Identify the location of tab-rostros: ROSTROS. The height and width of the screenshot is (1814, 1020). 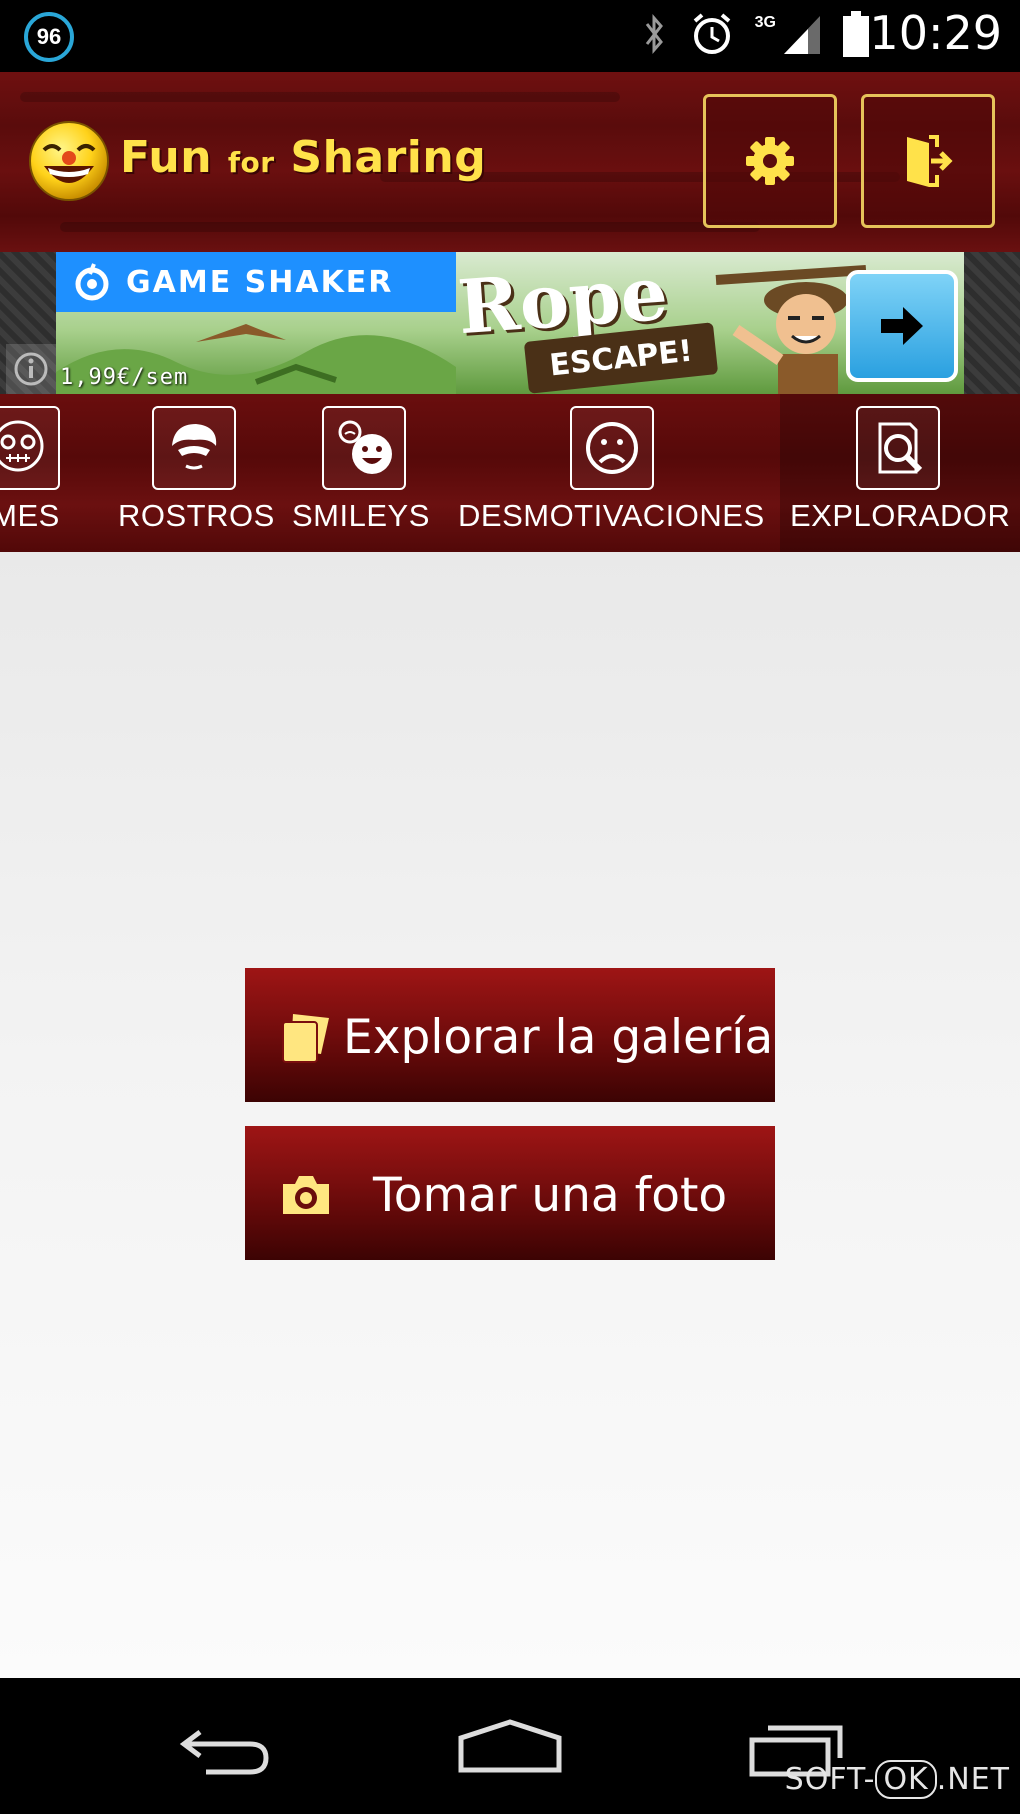
(196, 473).